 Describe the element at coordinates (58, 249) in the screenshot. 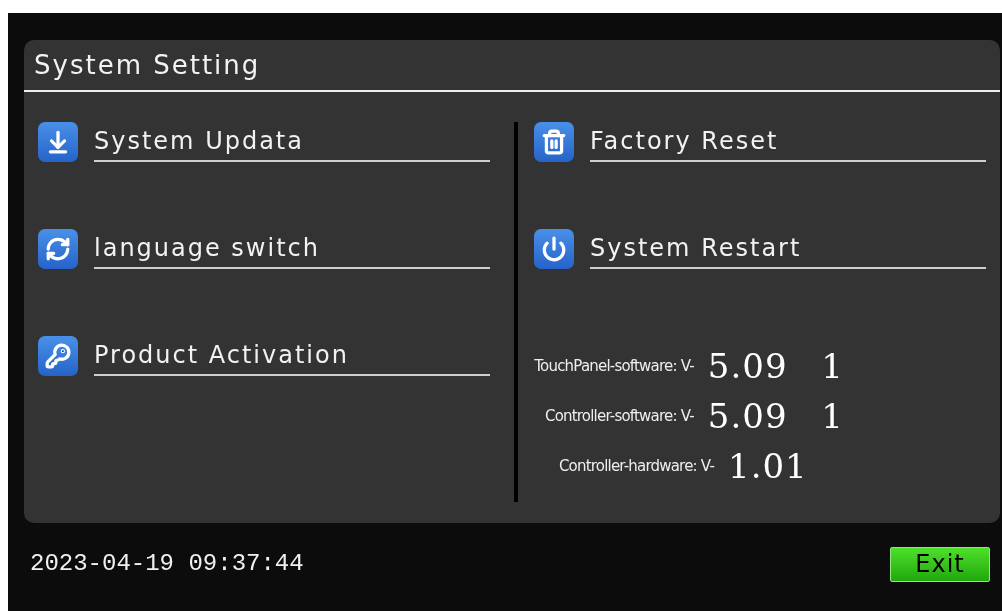

I see `refresh-icon` at that location.